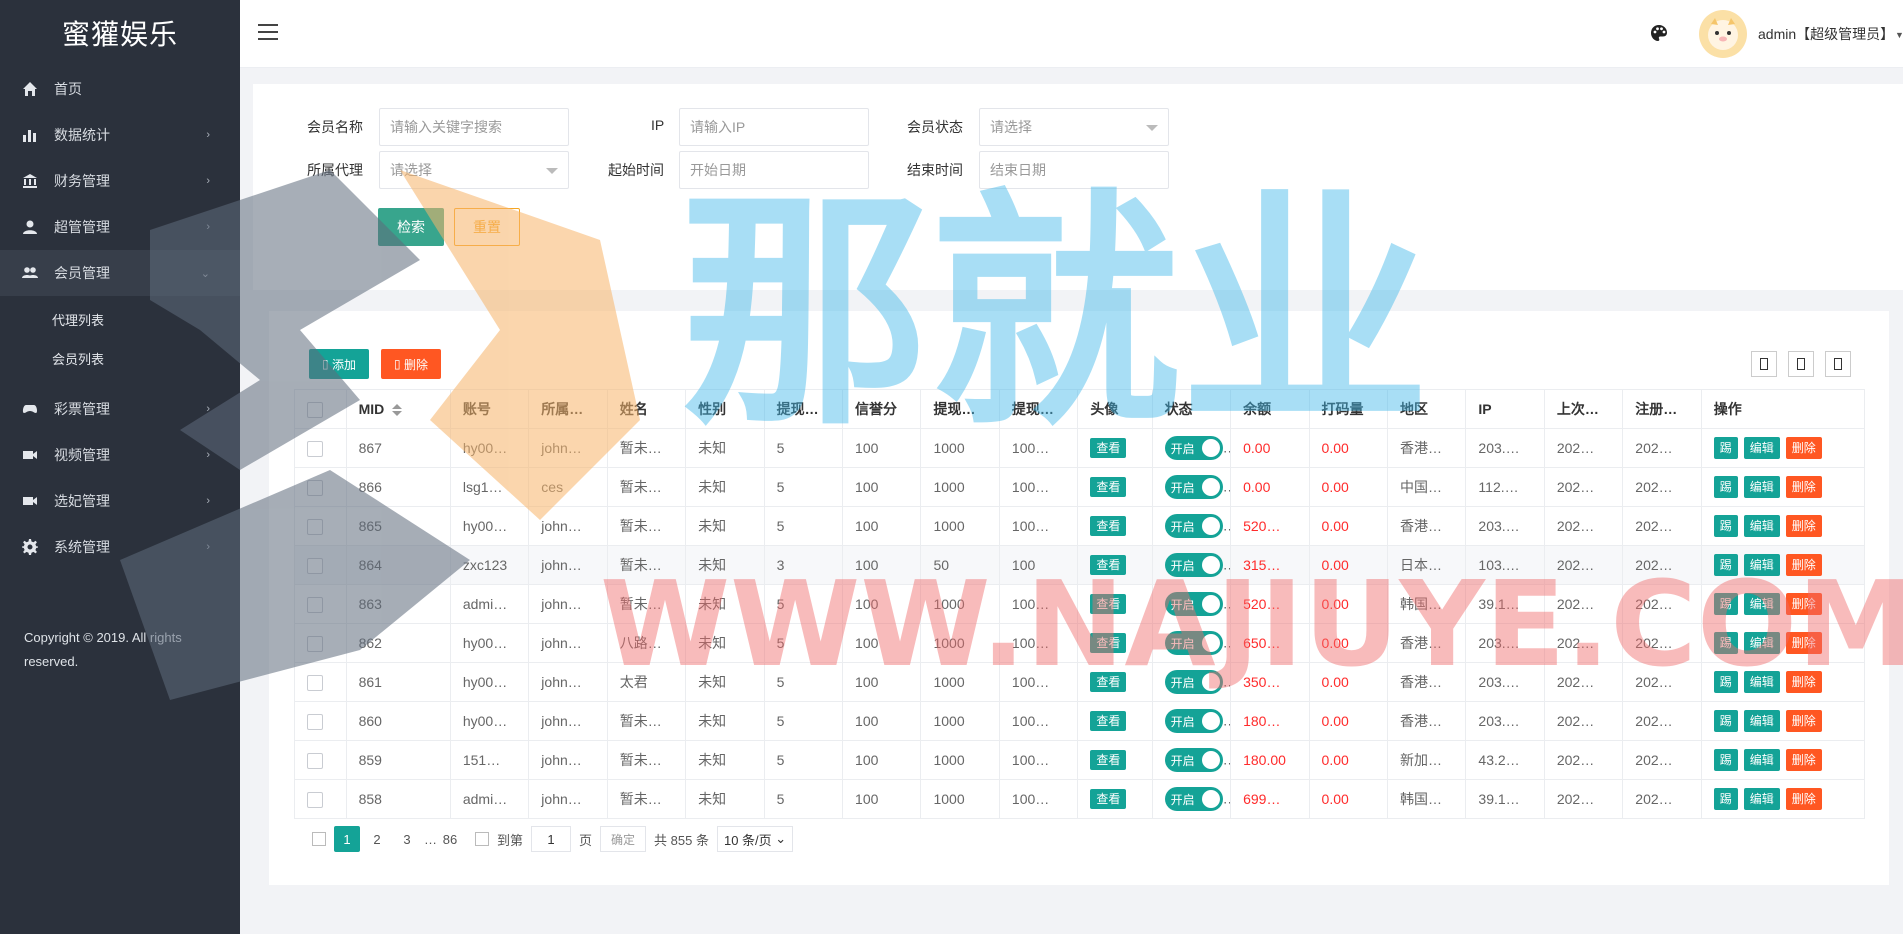  What do you see at coordinates (1826, 34) in the screenshot?
I see `user-menu: admin【超级管理员】` at bounding box center [1826, 34].